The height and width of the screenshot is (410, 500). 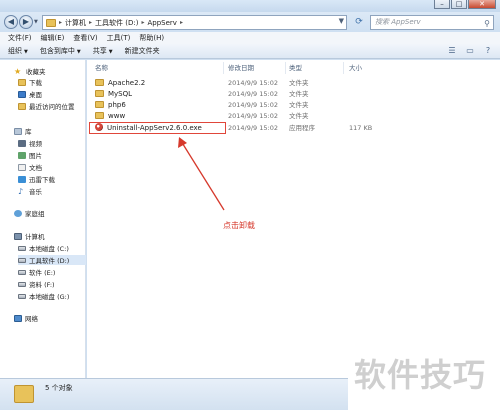 I want to click on search-icon: ⚲, so click(x=487, y=23).